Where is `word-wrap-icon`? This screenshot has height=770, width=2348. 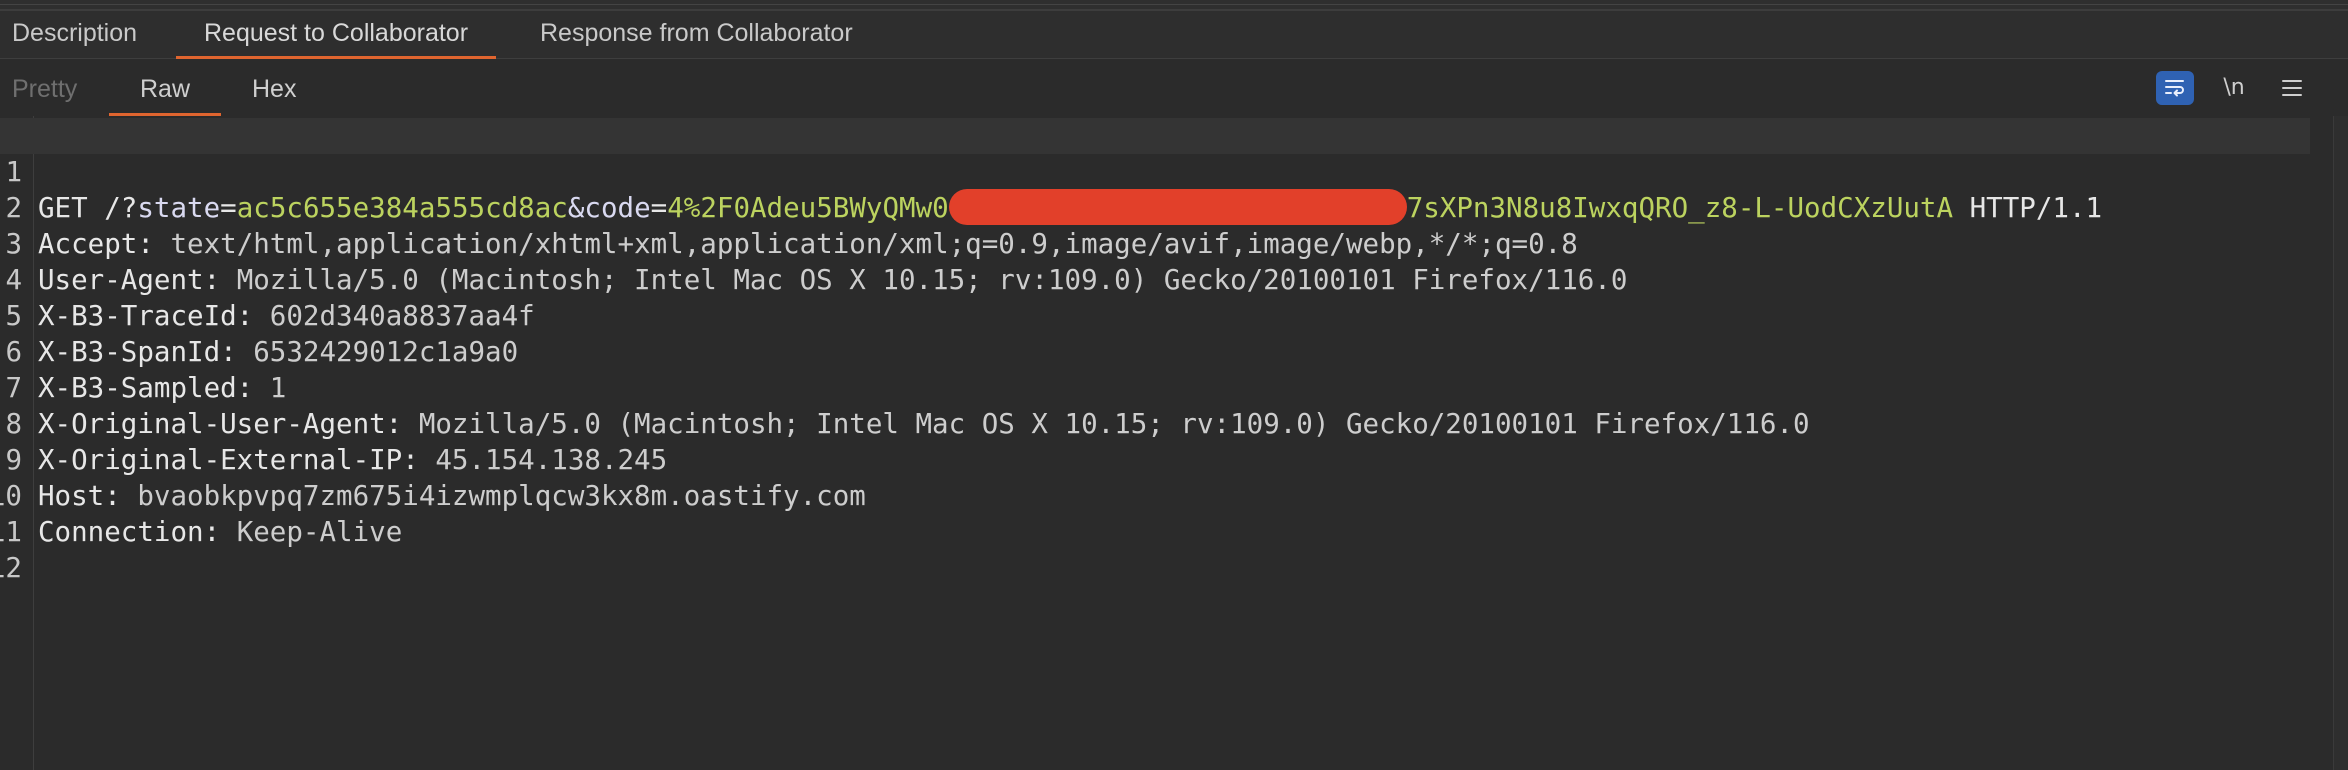 word-wrap-icon is located at coordinates (2174, 88).